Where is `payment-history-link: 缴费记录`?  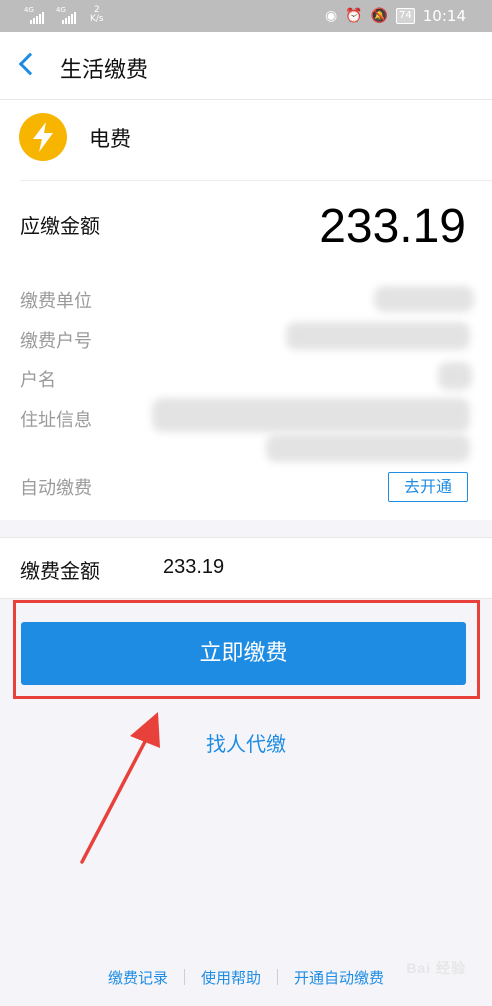 payment-history-link: 缴费记录 is located at coordinates (138, 977).